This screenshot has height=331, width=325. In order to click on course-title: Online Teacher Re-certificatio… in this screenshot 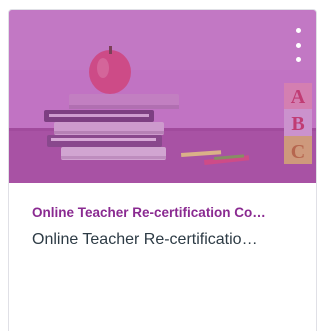, I will do `click(145, 239)`.